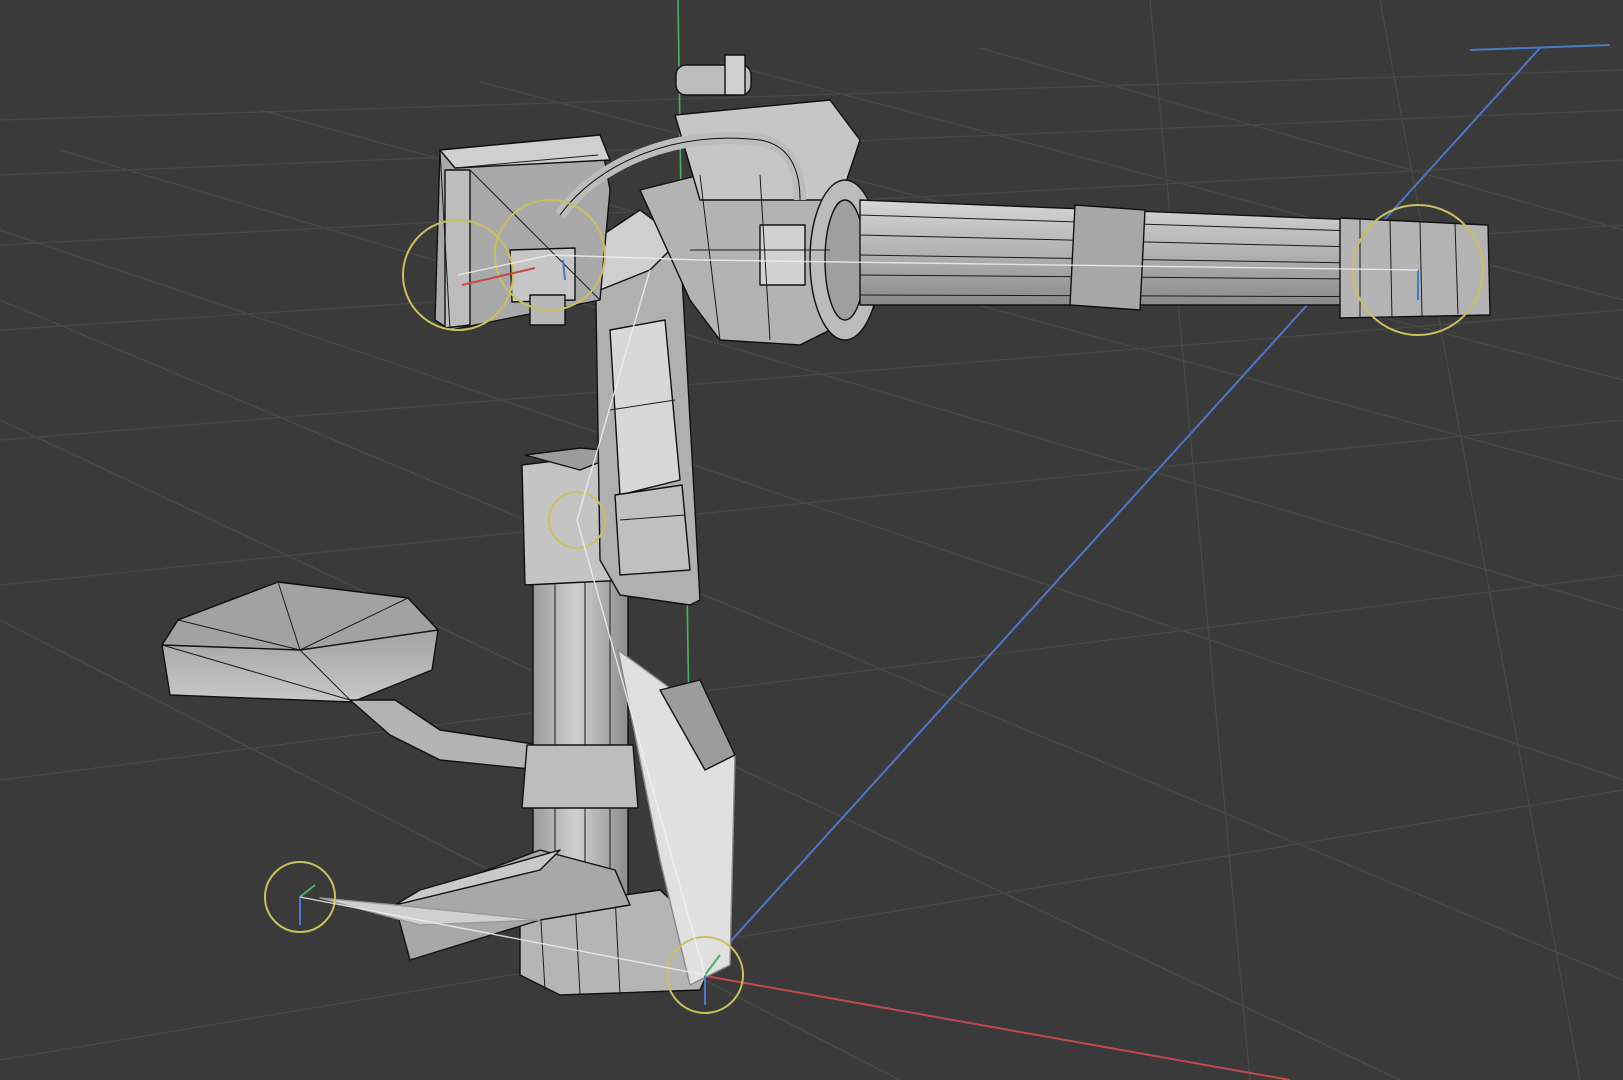 The width and height of the screenshot is (1623, 1080). Describe the element at coordinates (1107, 257) in the screenshot. I see `barrel-clamp` at that location.